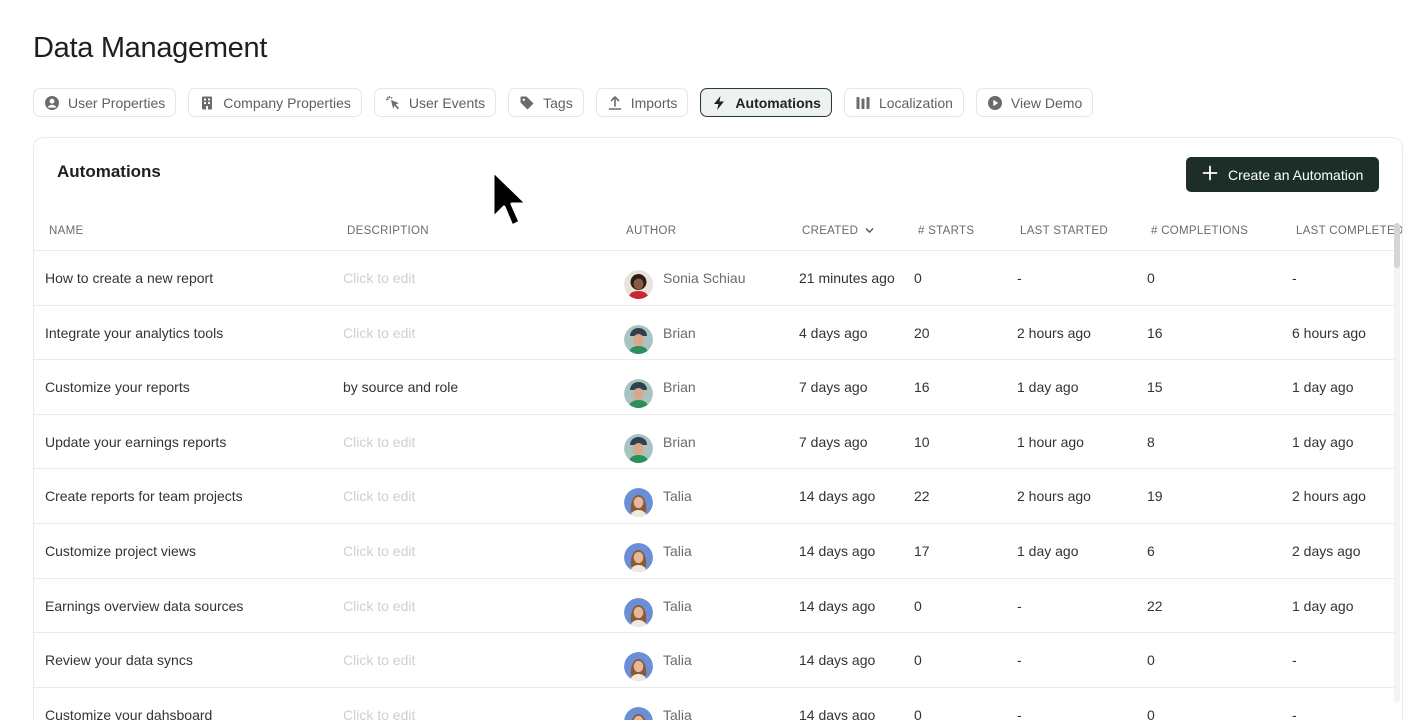  What do you see at coordinates (1155, 605) in the screenshot?
I see `completions-count: 22` at bounding box center [1155, 605].